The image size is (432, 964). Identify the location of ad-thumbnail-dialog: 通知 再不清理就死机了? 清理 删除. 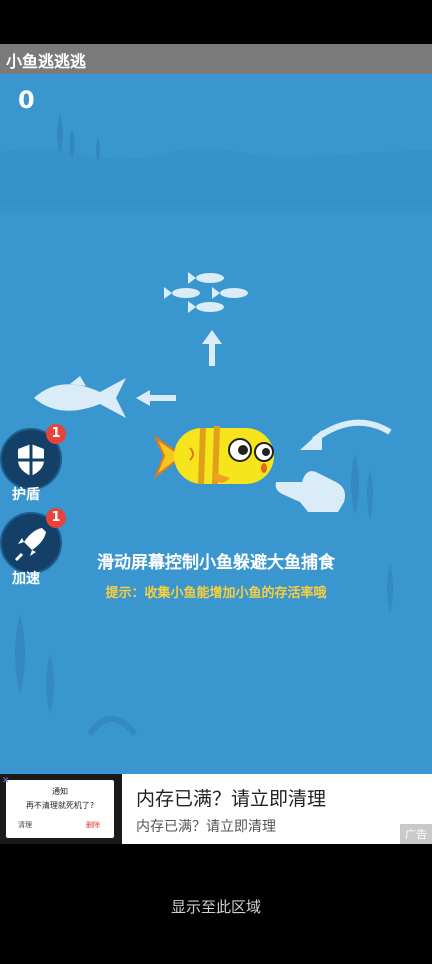
(60, 809).